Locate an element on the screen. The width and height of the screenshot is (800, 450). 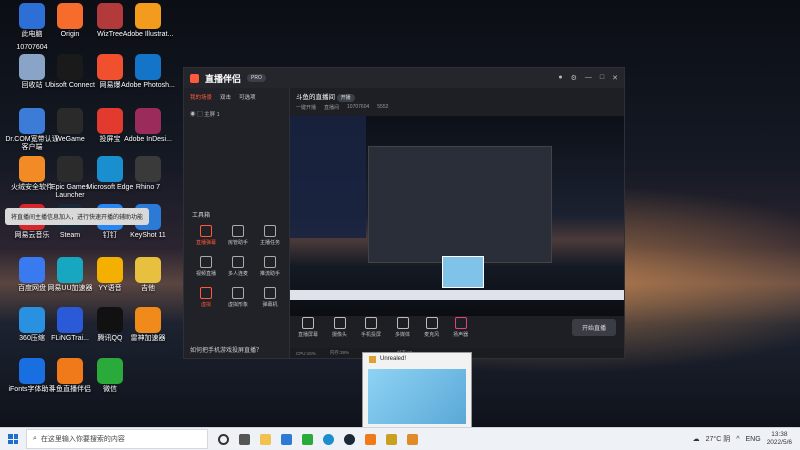
tool-label: 多人连麦 is located at coordinates (237, 274).